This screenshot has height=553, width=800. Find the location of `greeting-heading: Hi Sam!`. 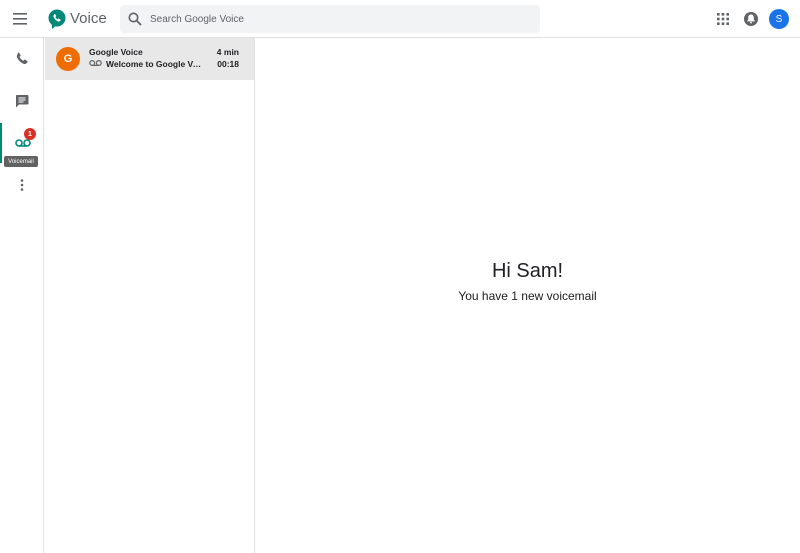

greeting-heading: Hi Sam! is located at coordinates (527, 271).